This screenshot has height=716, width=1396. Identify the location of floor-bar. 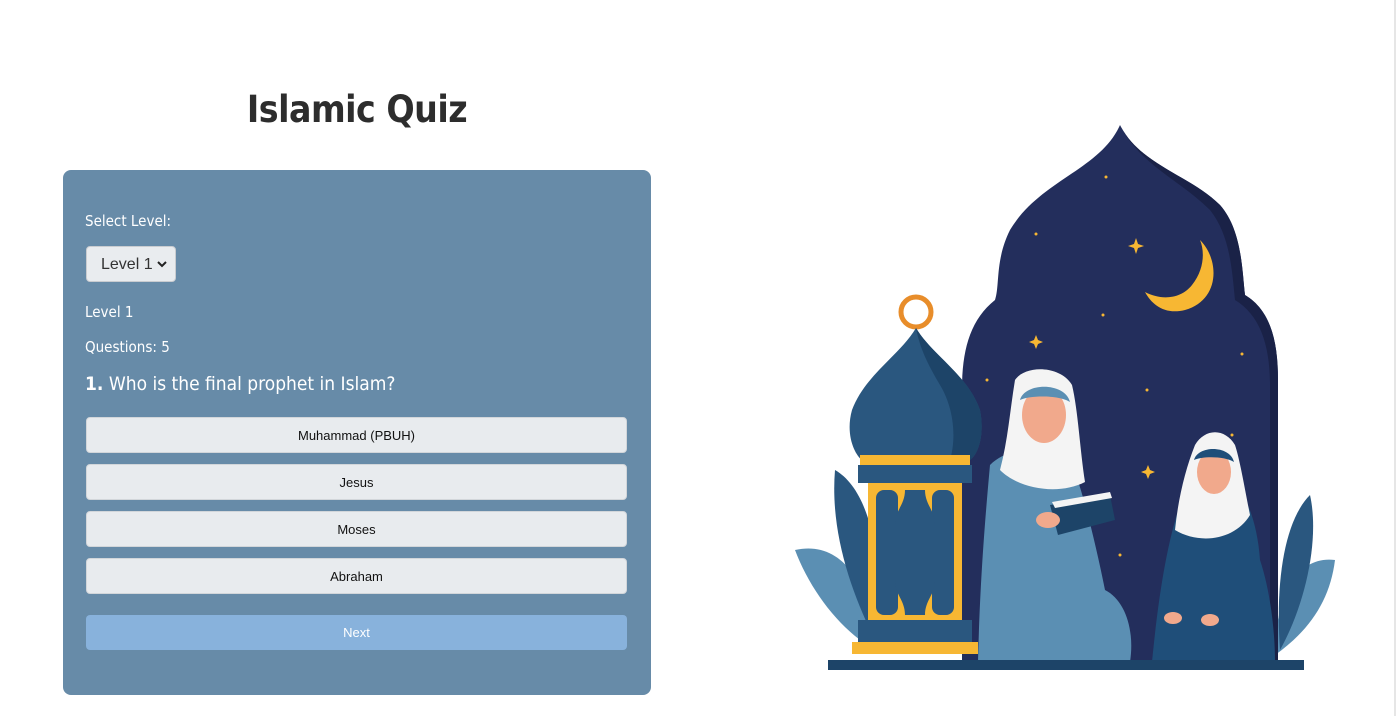
(1066, 665).